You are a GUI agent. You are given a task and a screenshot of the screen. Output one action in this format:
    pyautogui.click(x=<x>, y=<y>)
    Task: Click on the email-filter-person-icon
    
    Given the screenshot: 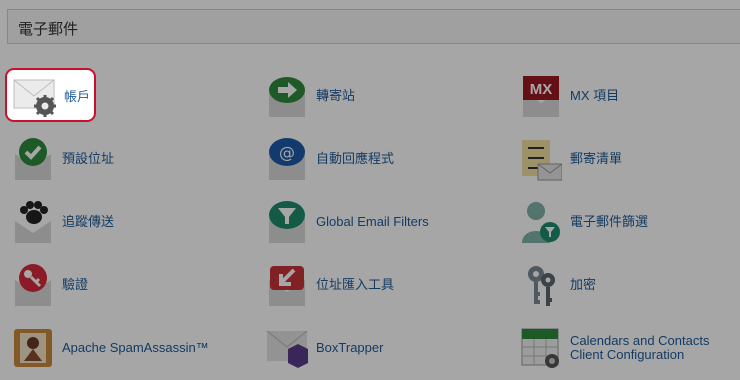 What is the action you would take?
    pyautogui.click(x=541, y=222)
    